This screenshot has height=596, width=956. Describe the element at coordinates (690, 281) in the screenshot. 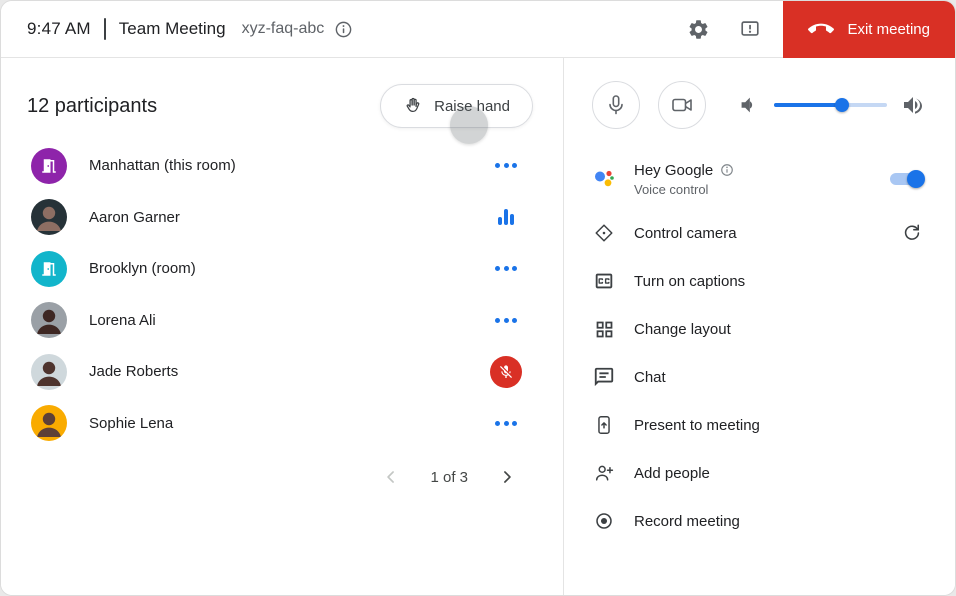

I see `menu-label: Turn on captions` at that location.